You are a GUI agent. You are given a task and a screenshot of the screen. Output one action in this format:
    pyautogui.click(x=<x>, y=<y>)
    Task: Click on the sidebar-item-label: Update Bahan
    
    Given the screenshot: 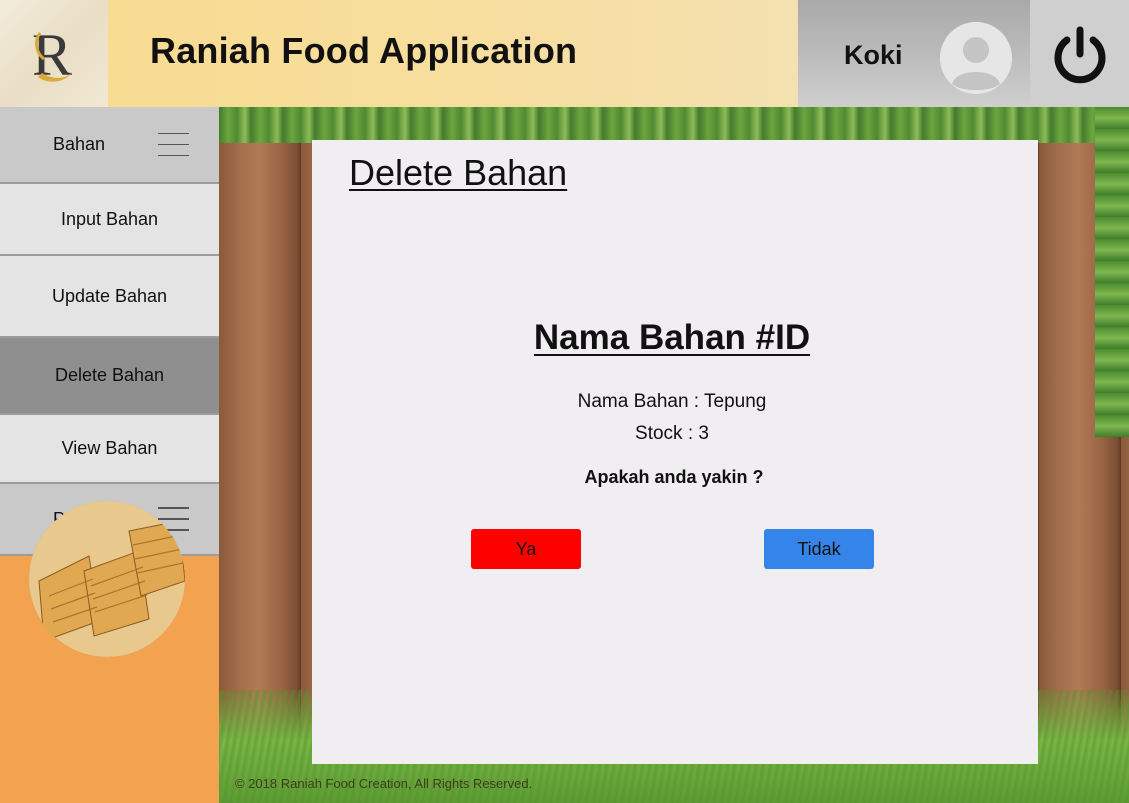 What is the action you would take?
    pyautogui.click(x=109, y=295)
    